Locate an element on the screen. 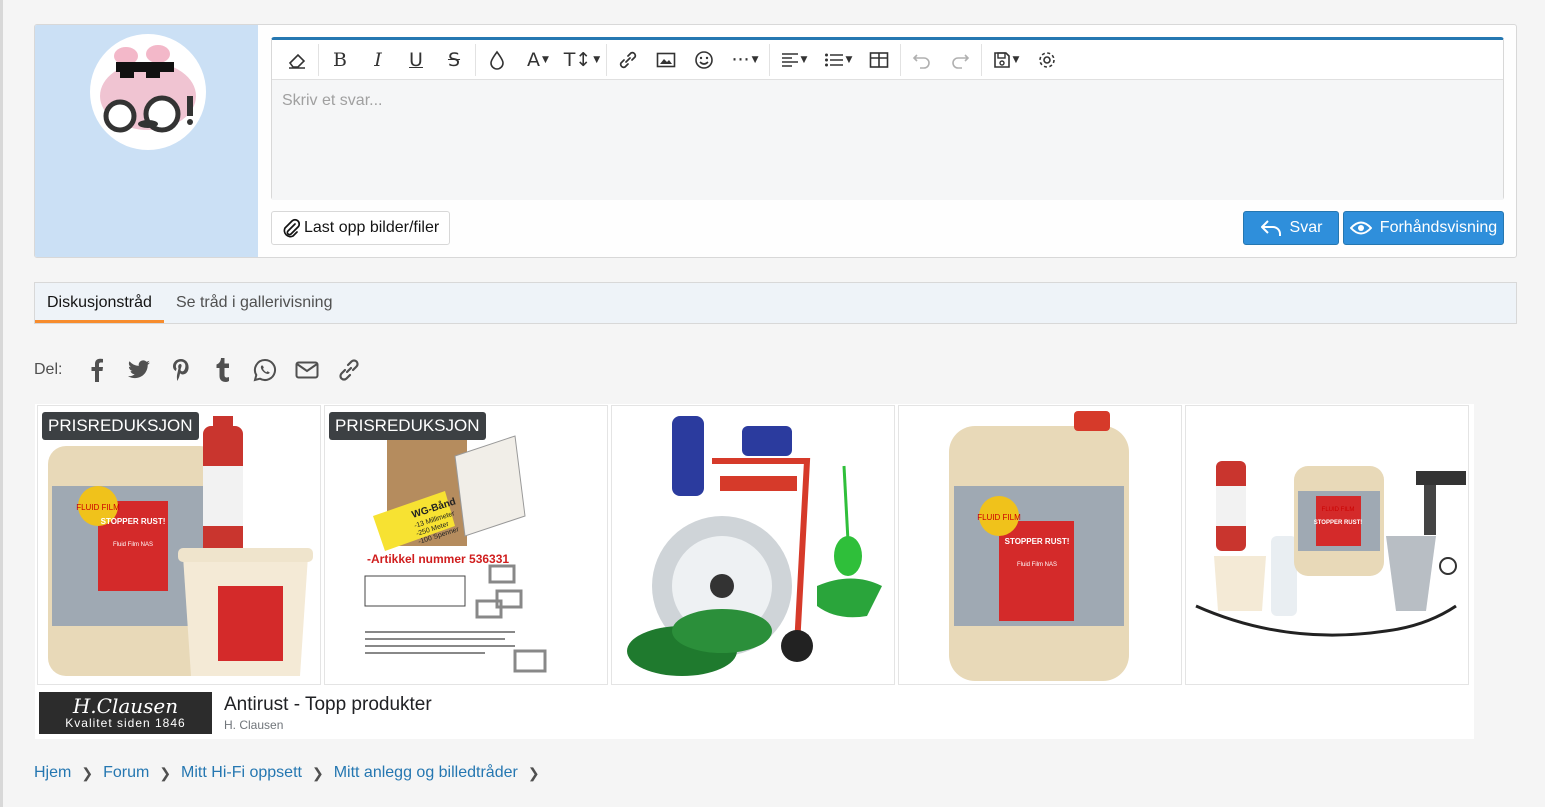  align-icon: ▼ is located at coordinates (794, 60).